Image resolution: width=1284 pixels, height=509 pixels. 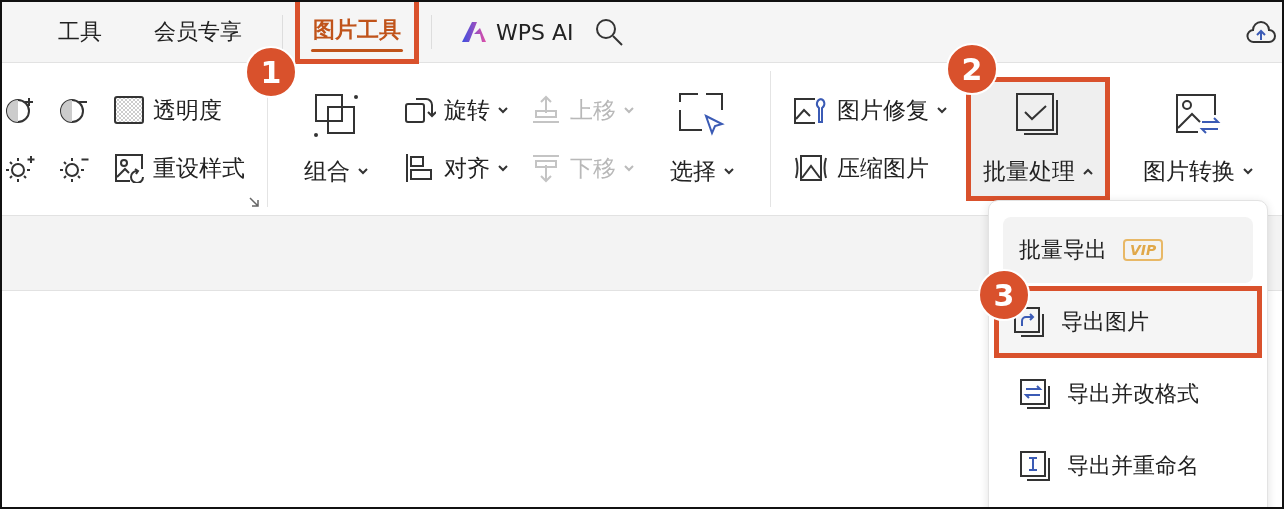 What do you see at coordinates (420, 110) in the screenshot?
I see `rotate-icon` at bounding box center [420, 110].